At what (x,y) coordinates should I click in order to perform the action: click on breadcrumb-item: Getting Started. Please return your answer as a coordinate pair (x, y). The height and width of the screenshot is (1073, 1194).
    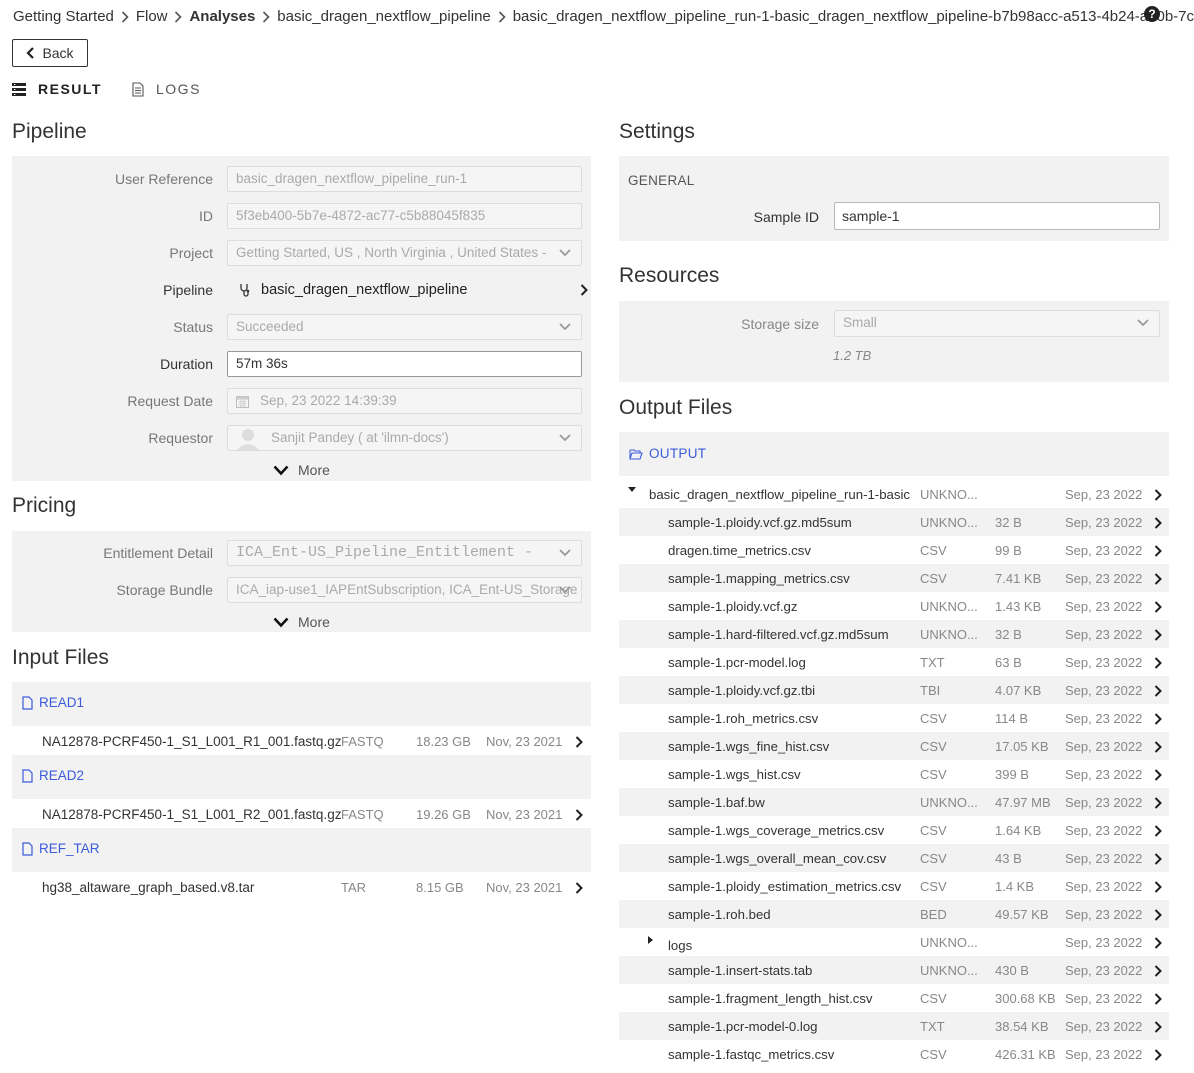
    Looking at the image, I should click on (63, 16).